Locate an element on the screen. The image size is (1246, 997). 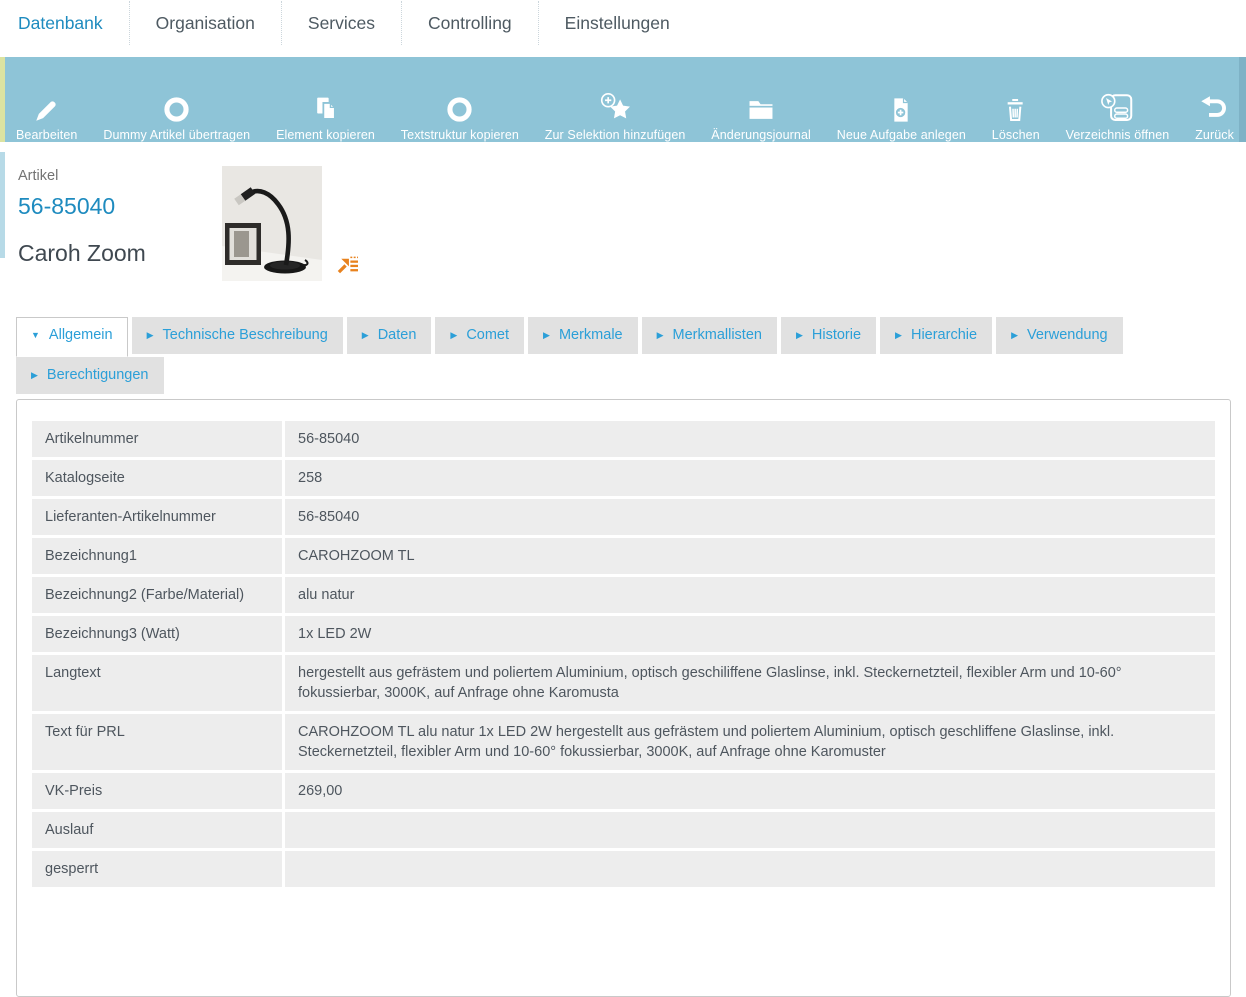
nav-item-controlling: Controlling is located at coordinates (469, 23).